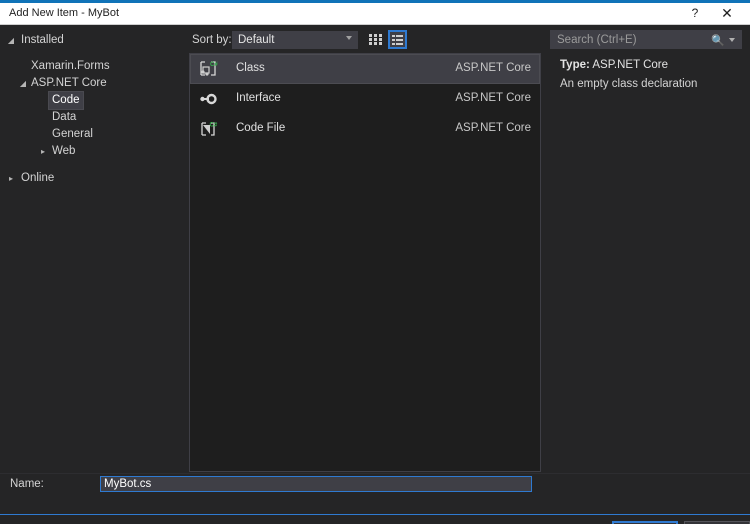 Image resolution: width=750 pixels, height=524 pixels. Describe the element at coordinates (365, 129) in the screenshot. I see `list-item-code-file: C# Code File ASP.NET Core` at that location.